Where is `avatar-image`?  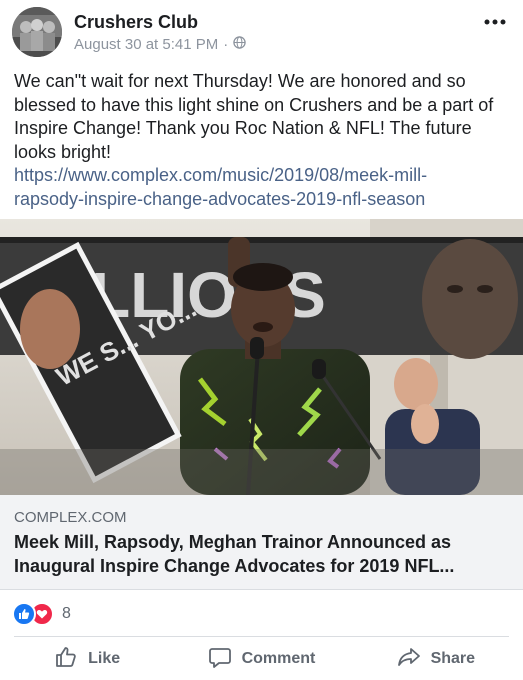
avatar-image is located at coordinates (37, 32).